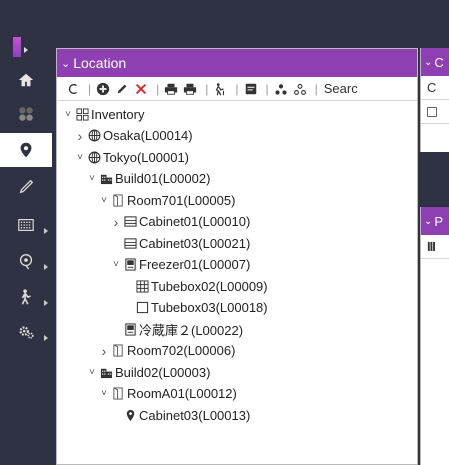 The width and height of the screenshot is (449, 465). I want to click on print-button, so click(171, 89).